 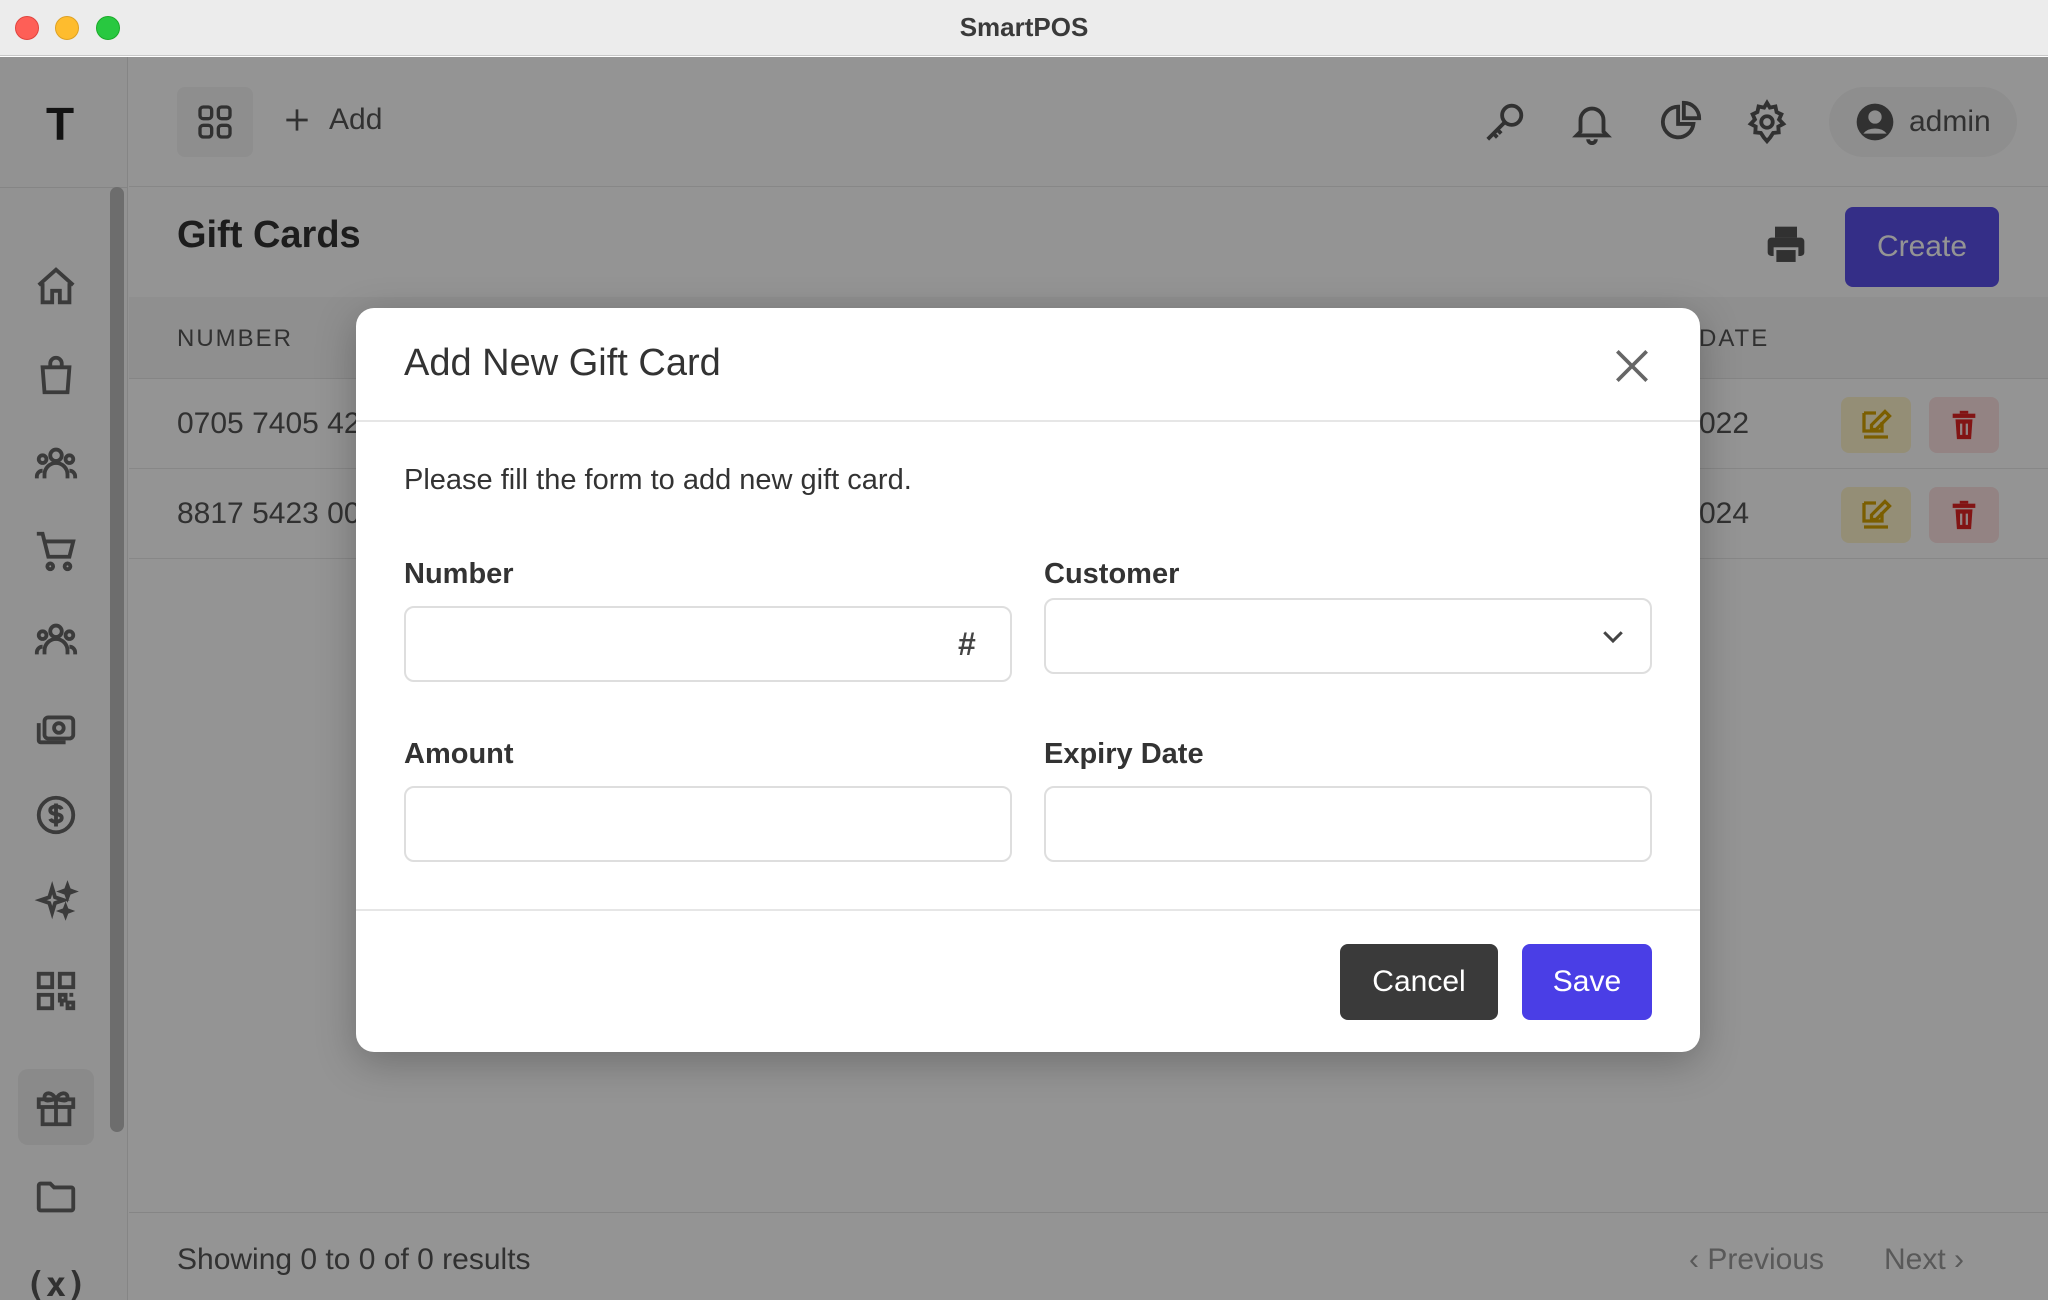 What do you see at coordinates (1419, 982) in the screenshot?
I see `cancel-button: Cancel` at bounding box center [1419, 982].